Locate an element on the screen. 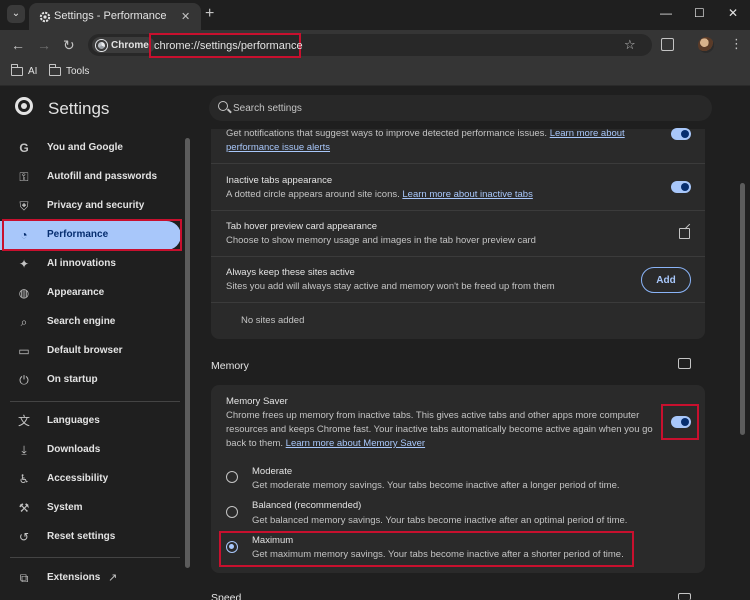  performance-alerts-toggle is located at coordinates (681, 134).